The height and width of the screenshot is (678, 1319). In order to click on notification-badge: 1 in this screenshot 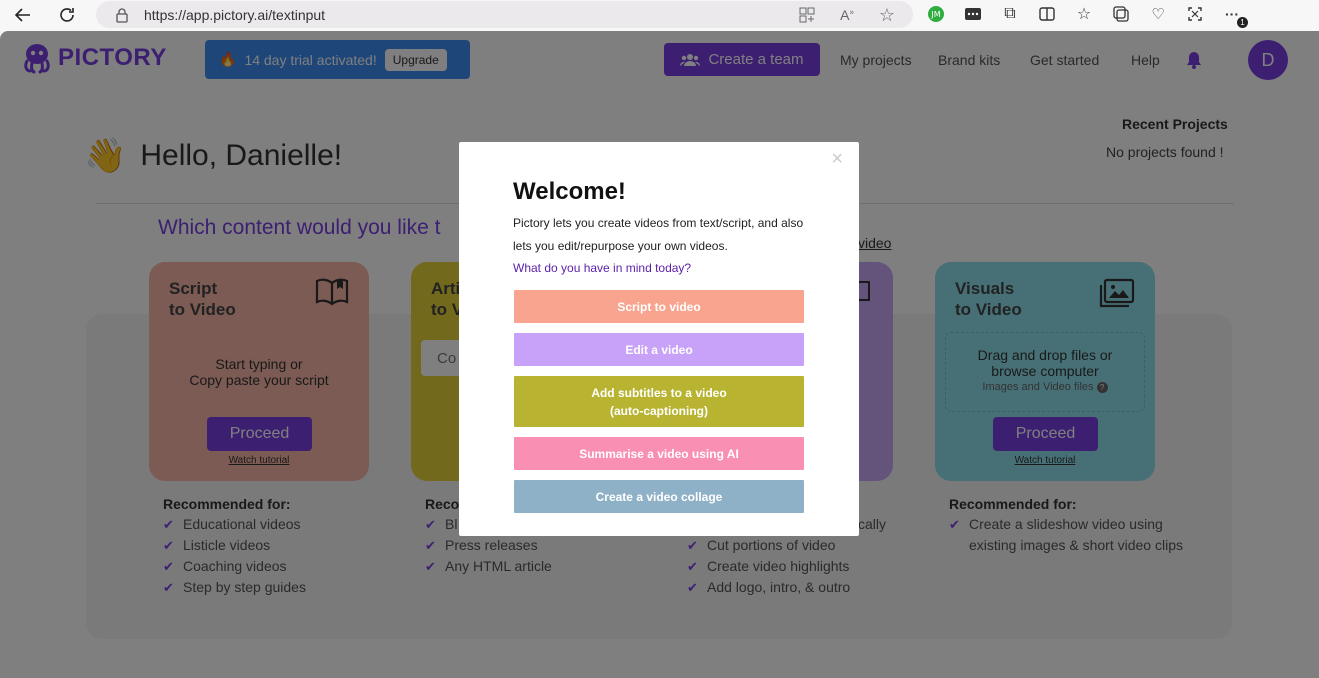, I will do `click(1242, 22)`.